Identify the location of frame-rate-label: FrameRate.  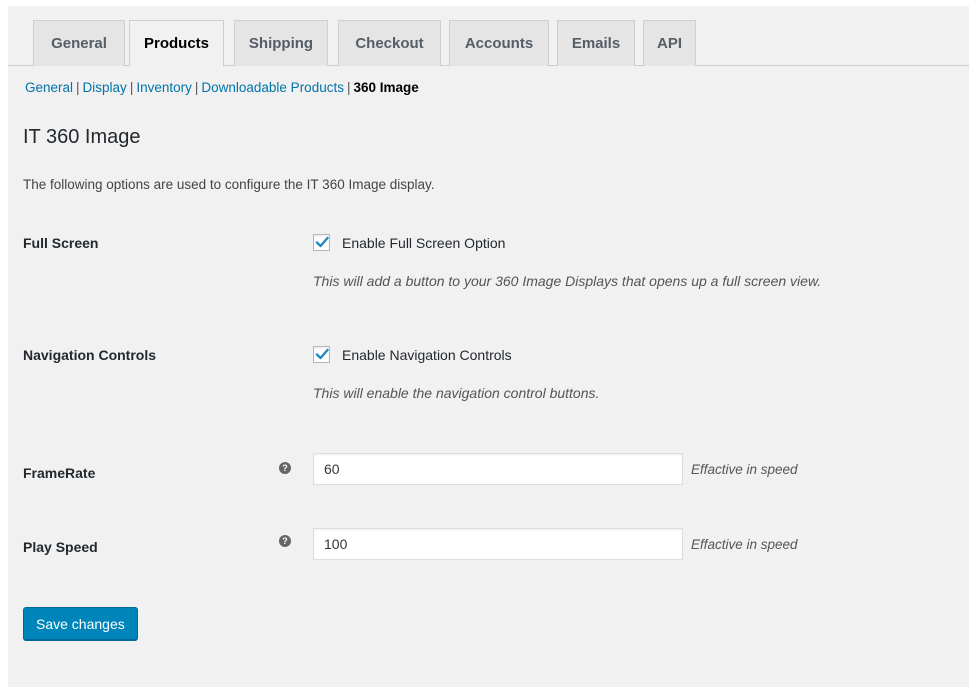
(59, 473).